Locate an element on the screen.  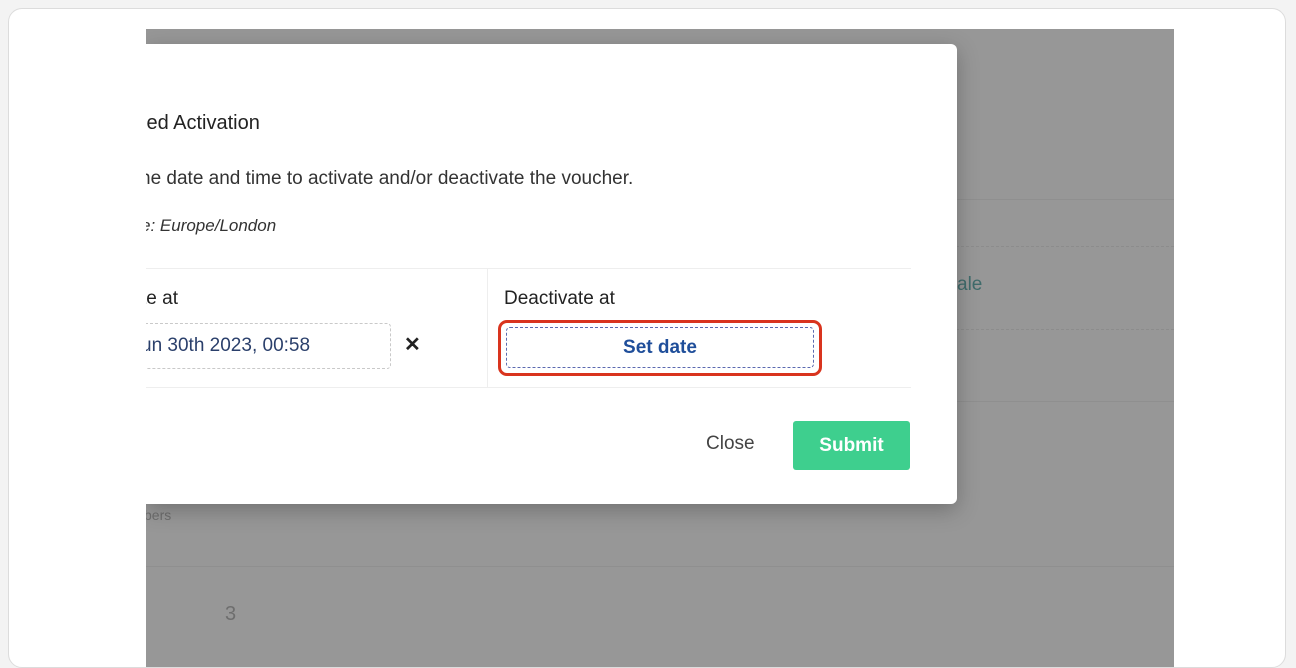
bg-schedule-link: ale is located at coordinates (970, 284).